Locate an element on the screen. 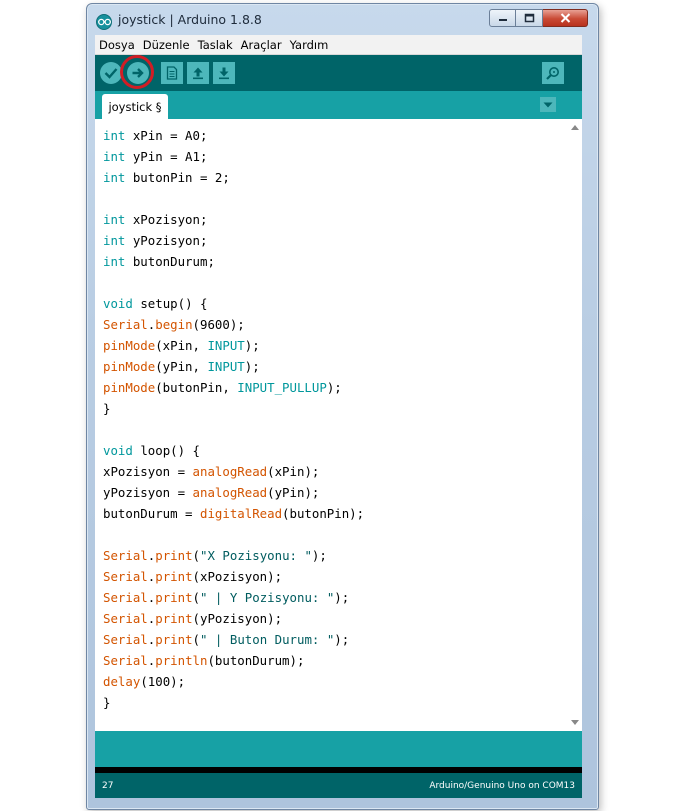 The image size is (688, 811). menu-taslak: Taslak is located at coordinates (215, 45).